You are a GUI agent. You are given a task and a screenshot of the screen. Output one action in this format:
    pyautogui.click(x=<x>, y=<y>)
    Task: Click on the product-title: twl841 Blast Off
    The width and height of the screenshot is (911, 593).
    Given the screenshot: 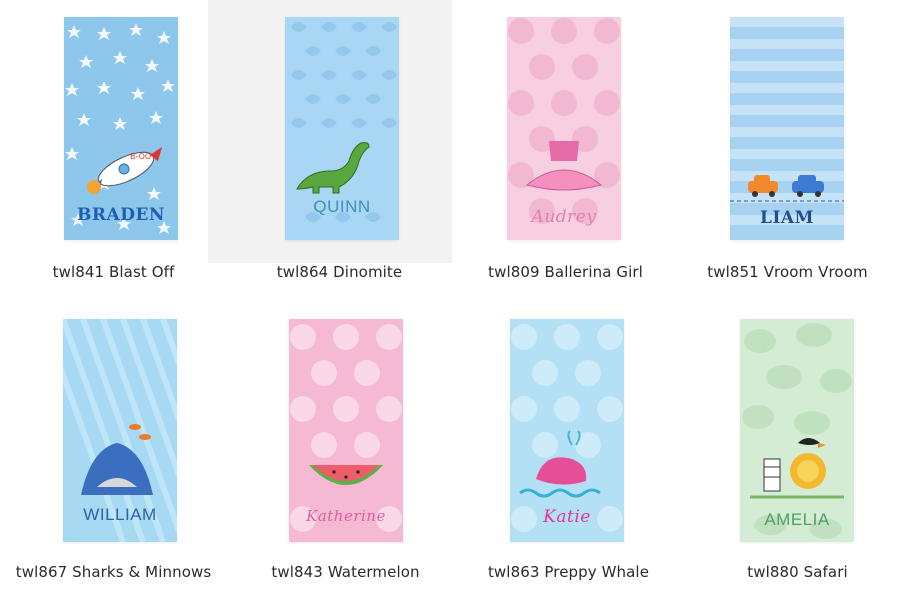 What is the action you would take?
    pyautogui.click(x=113, y=272)
    